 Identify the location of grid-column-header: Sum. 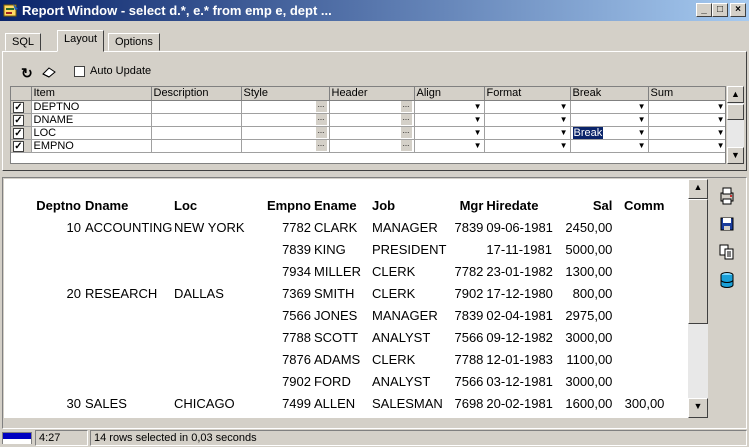
(686, 94).